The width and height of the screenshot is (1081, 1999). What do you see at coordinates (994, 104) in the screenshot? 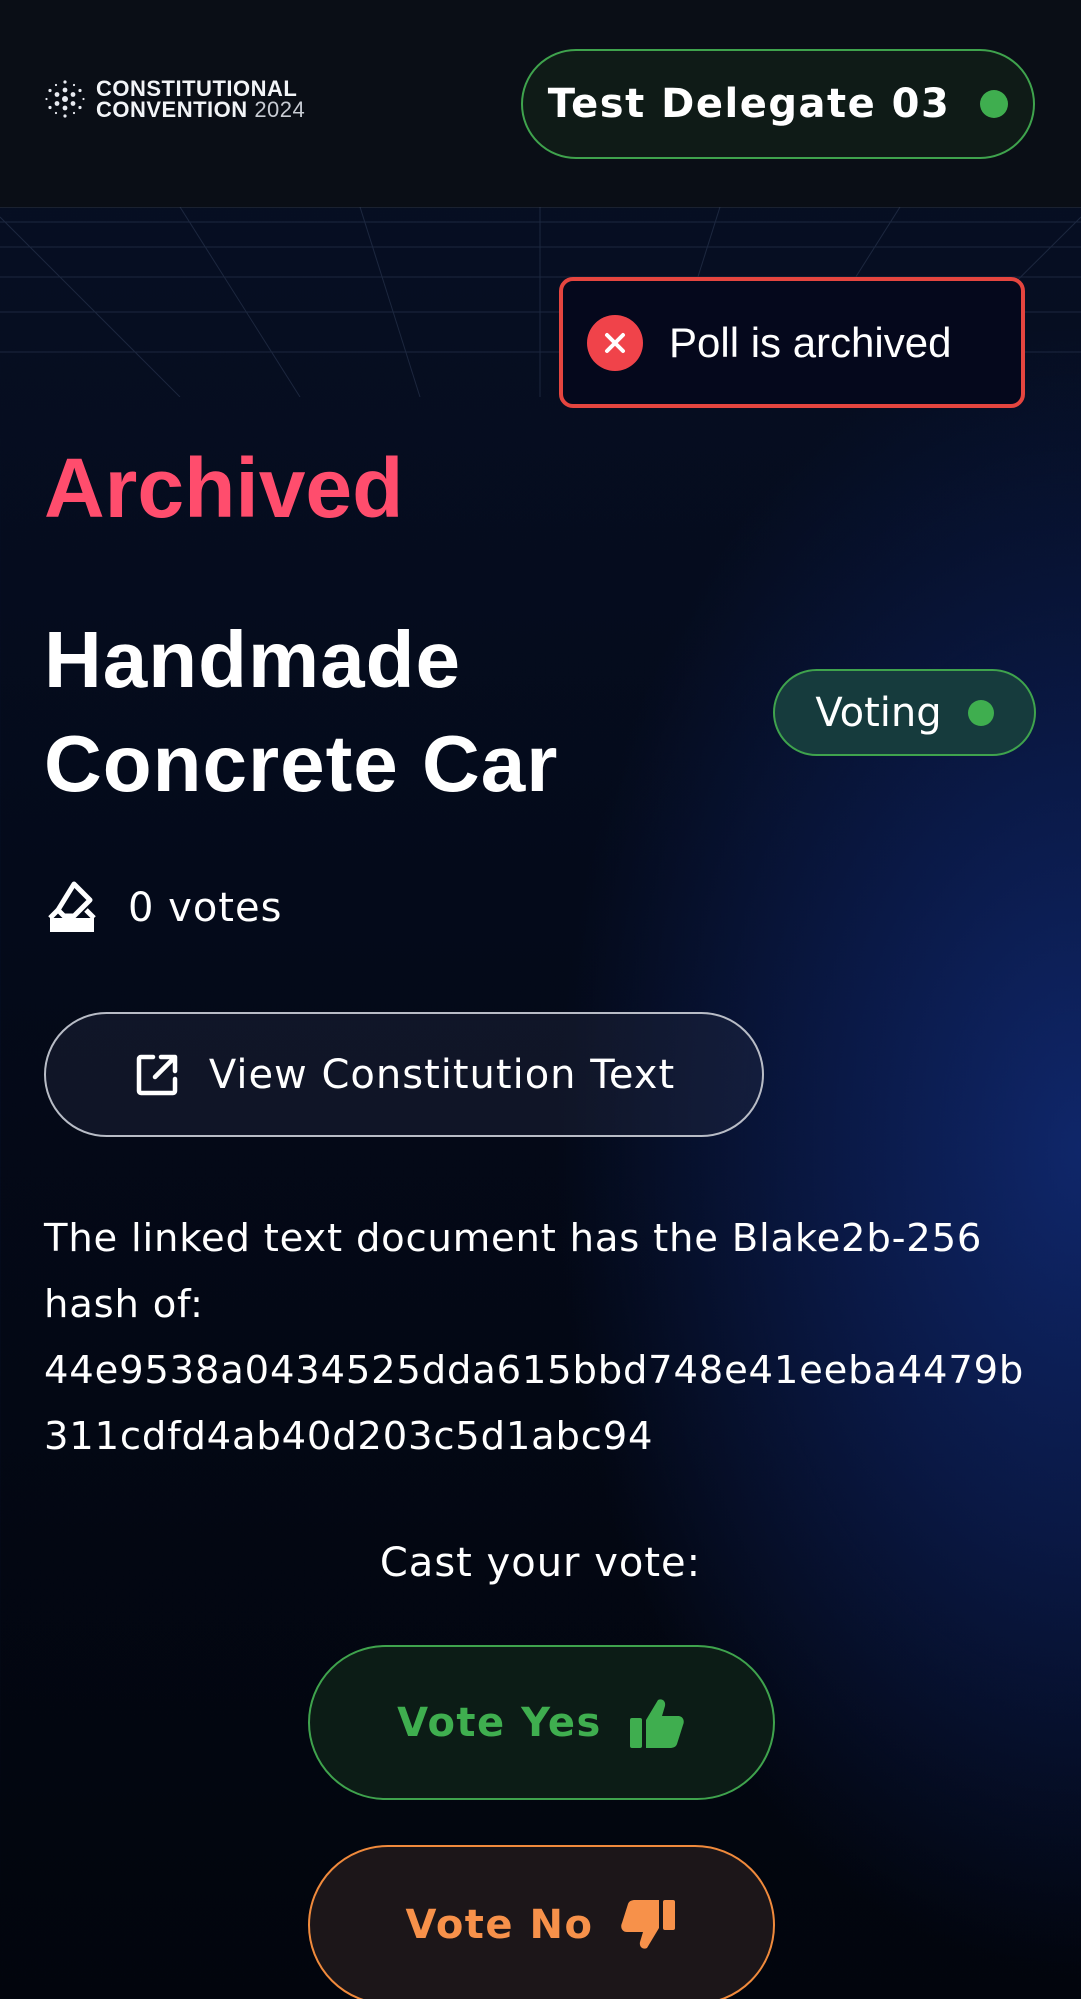
I see `online-status-dot` at bounding box center [994, 104].